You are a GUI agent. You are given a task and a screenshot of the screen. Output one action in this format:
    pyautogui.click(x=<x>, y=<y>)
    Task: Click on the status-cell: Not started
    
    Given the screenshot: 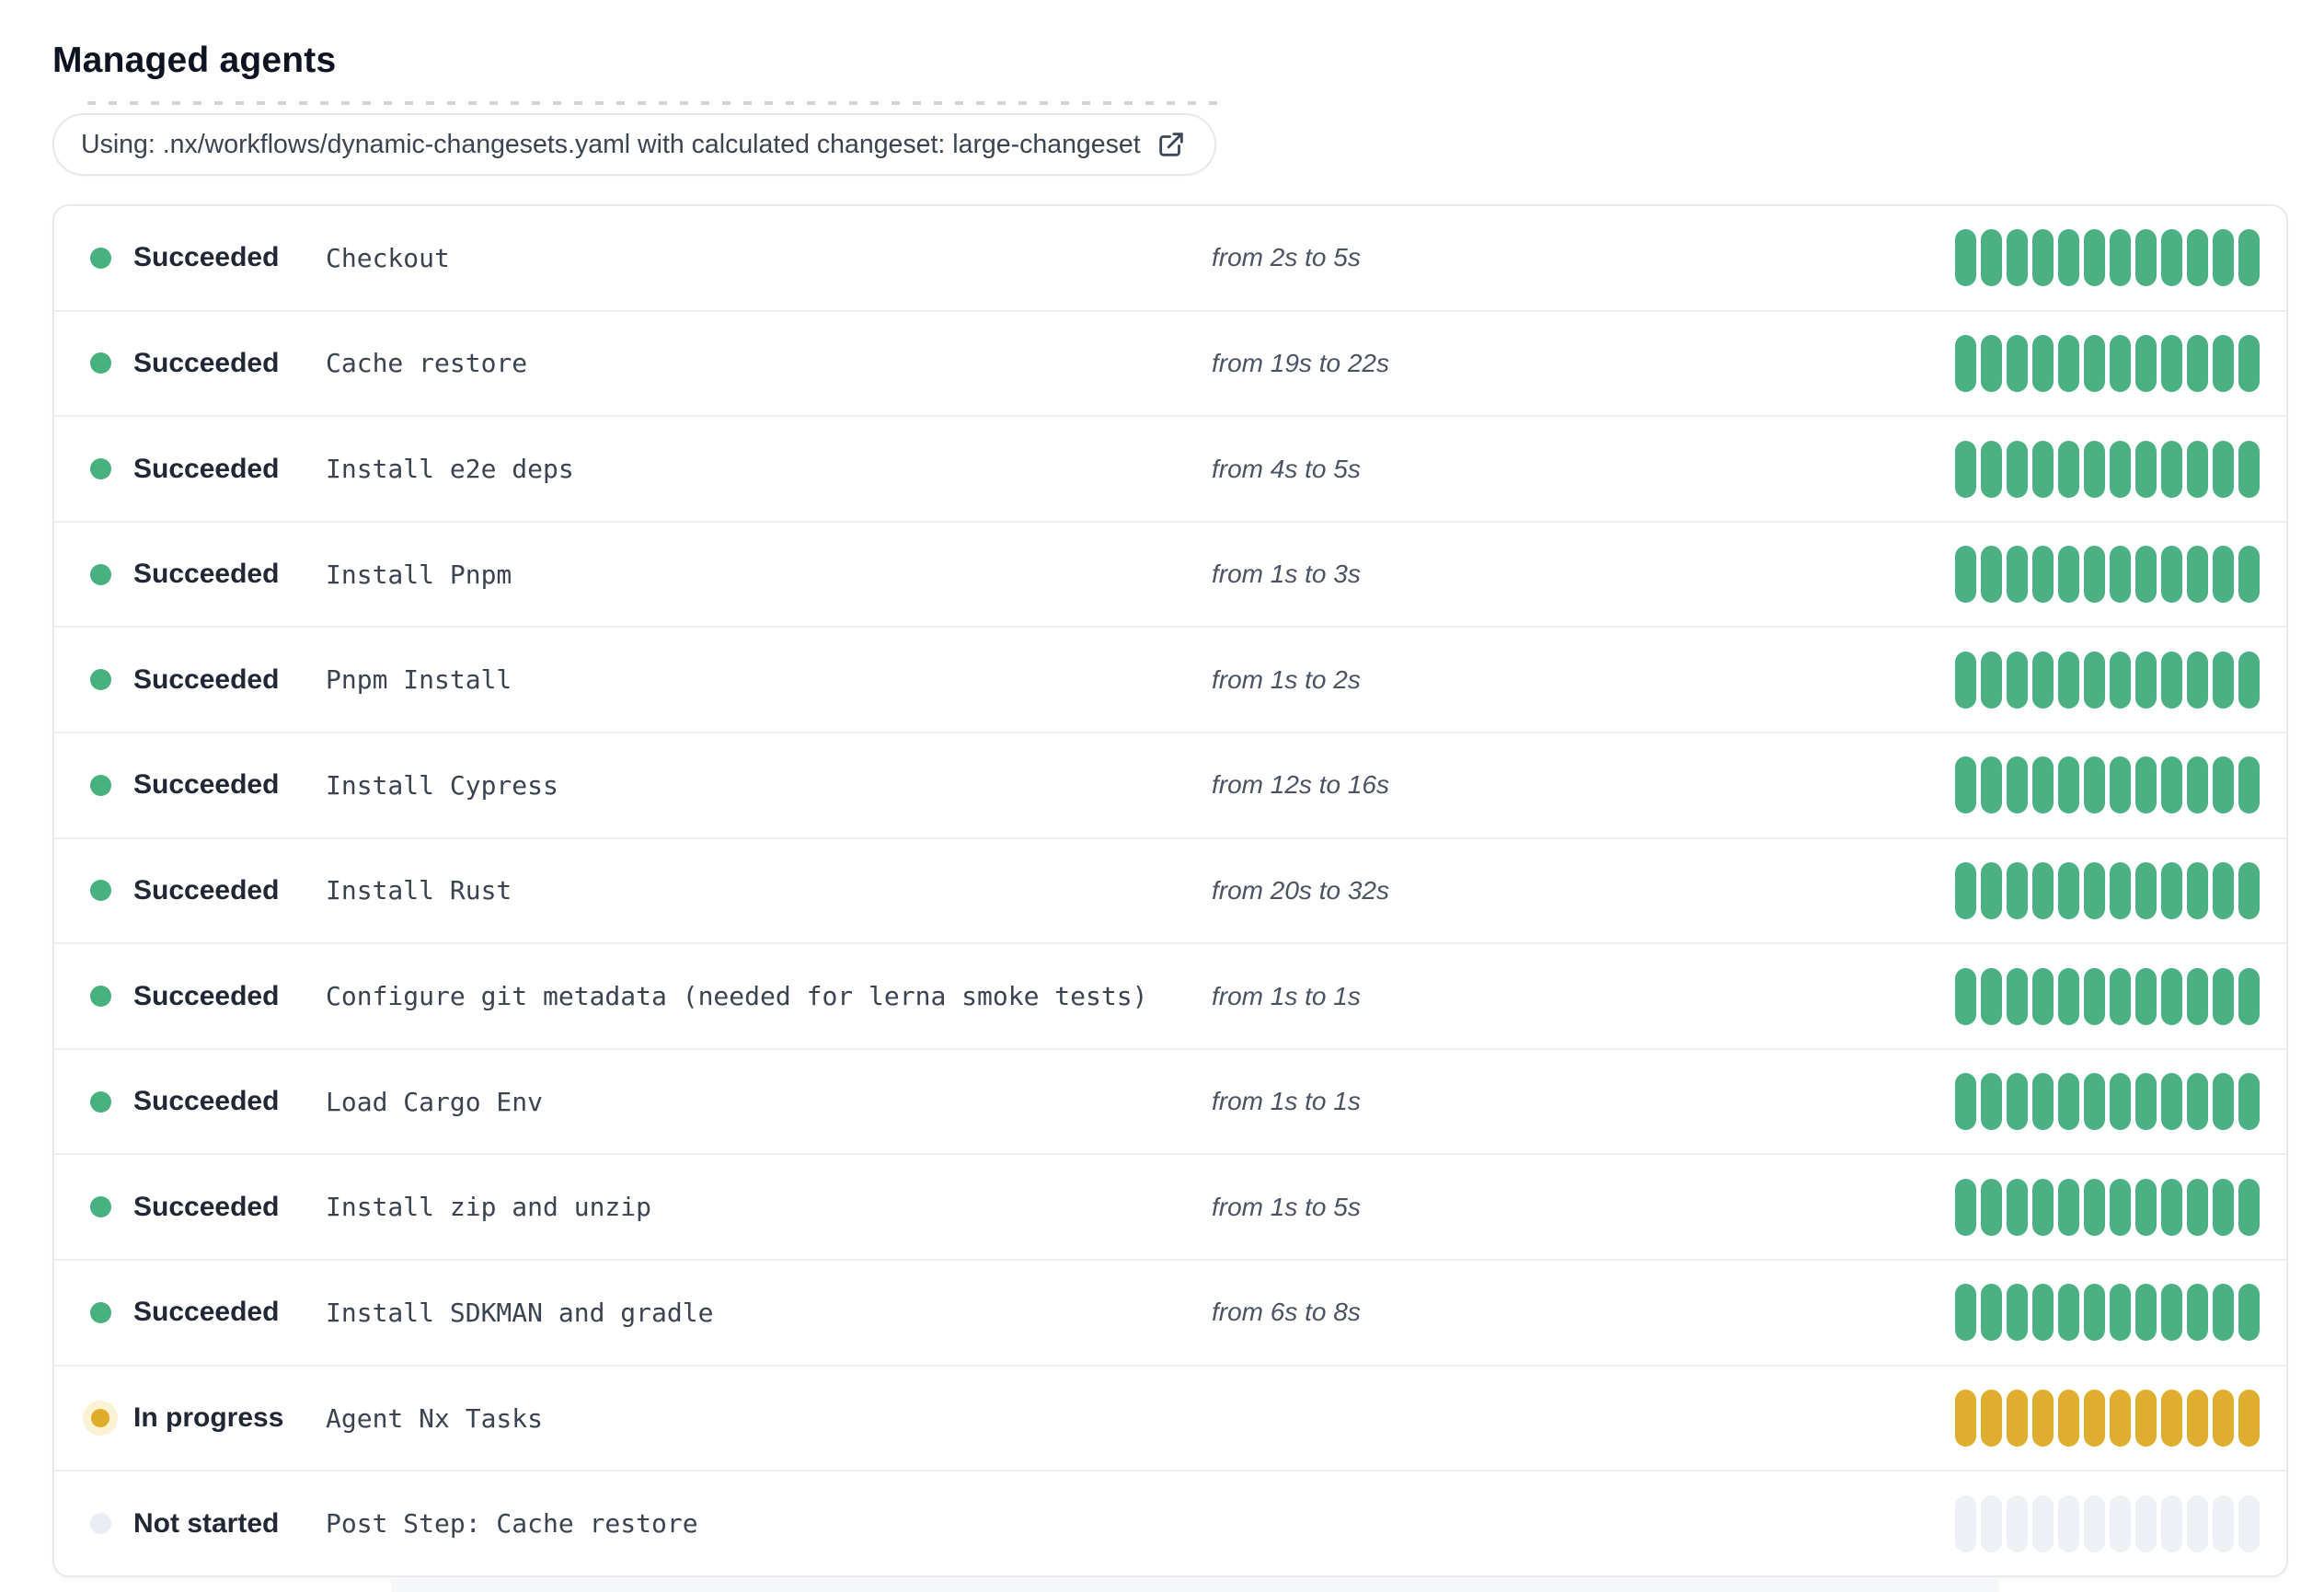 What is the action you would take?
    pyautogui.click(x=190, y=1523)
    